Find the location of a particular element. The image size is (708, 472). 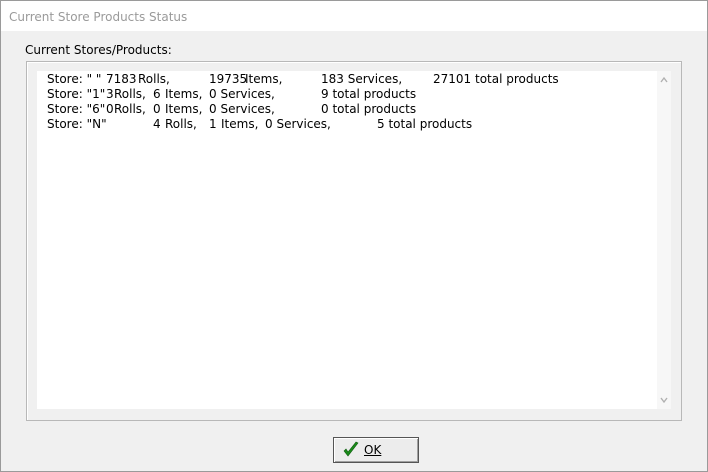

total-products: 0 total products is located at coordinates (369, 109).